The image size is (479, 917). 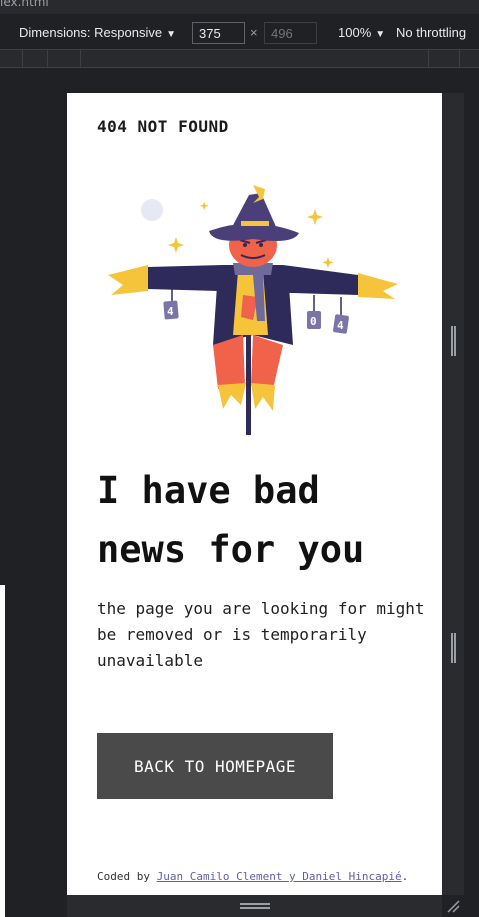 I want to click on credits-prefix: Coded by, so click(x=127, y=876).